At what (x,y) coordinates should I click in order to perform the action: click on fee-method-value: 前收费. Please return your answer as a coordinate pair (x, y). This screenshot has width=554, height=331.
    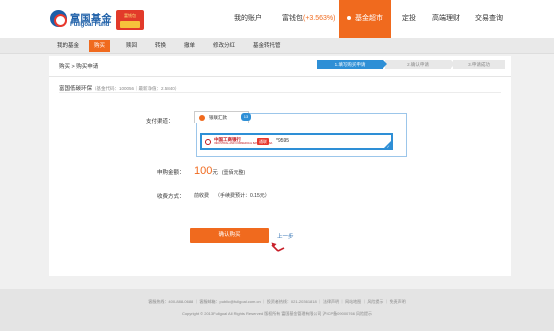
    Looking at the image, I should click on (202, 196).